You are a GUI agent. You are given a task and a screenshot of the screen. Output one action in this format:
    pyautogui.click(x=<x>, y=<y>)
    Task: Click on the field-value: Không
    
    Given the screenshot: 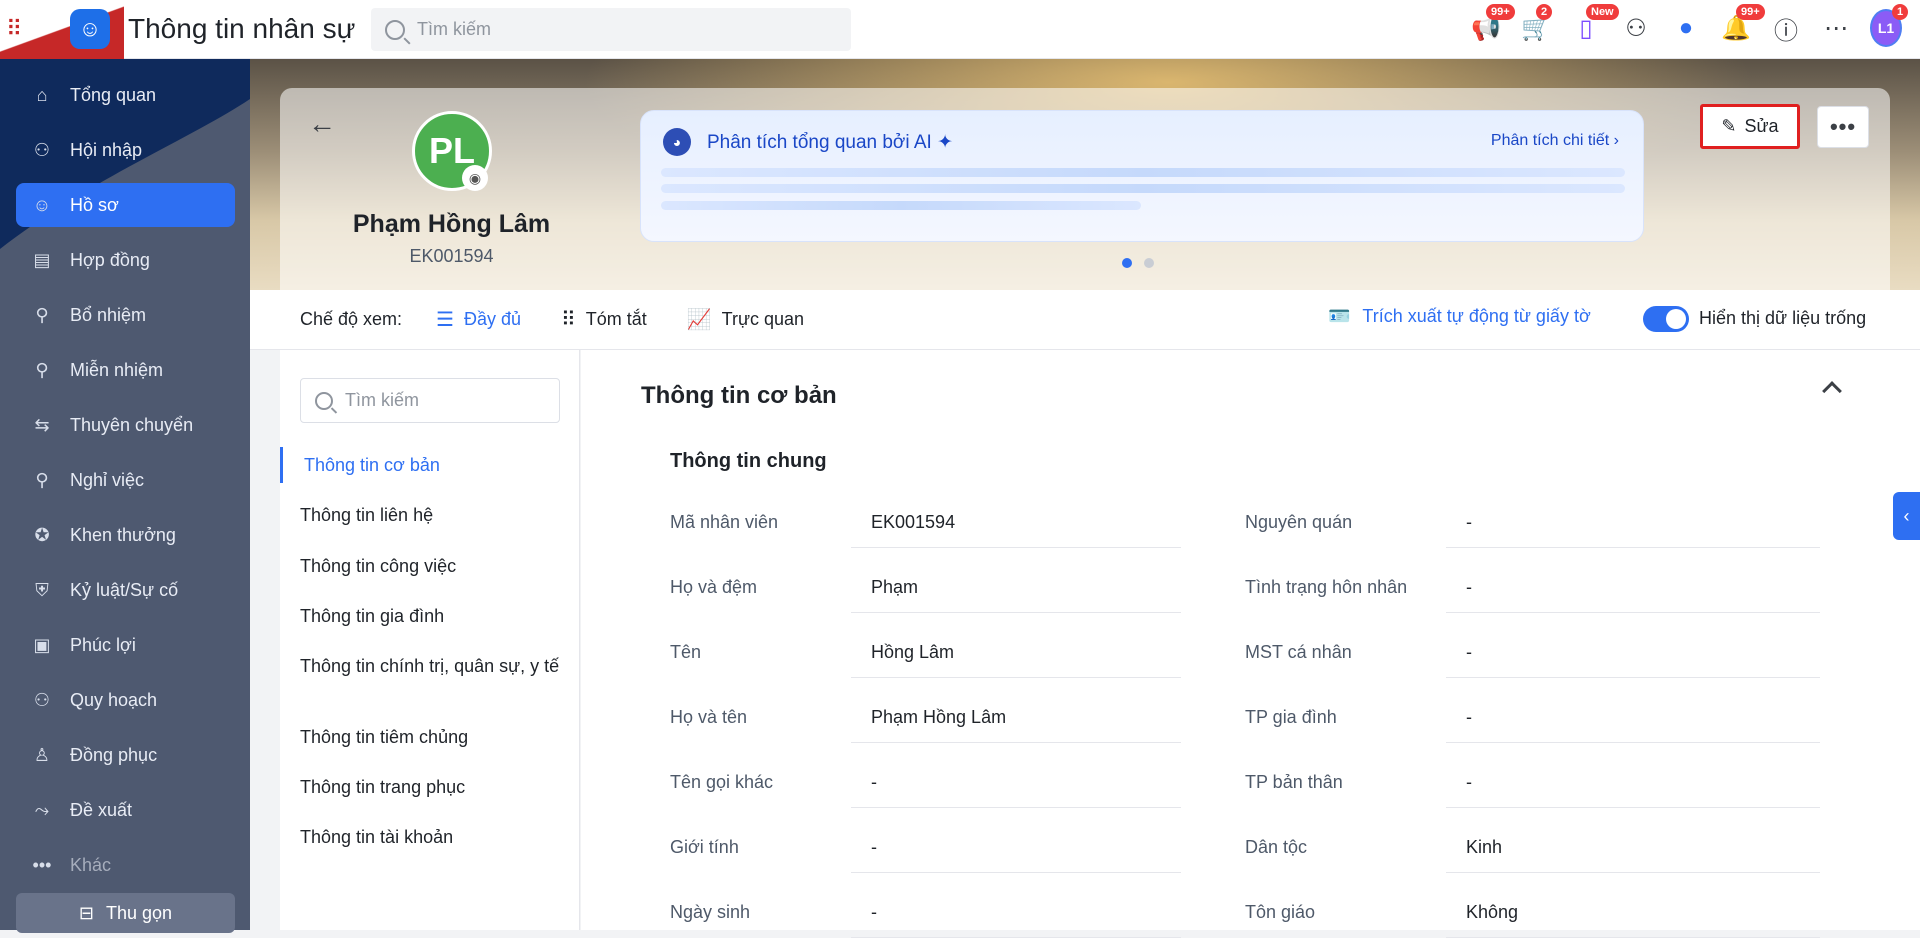 What is the action you would take?
    pyautogui.click(x=1633, y=920)
    